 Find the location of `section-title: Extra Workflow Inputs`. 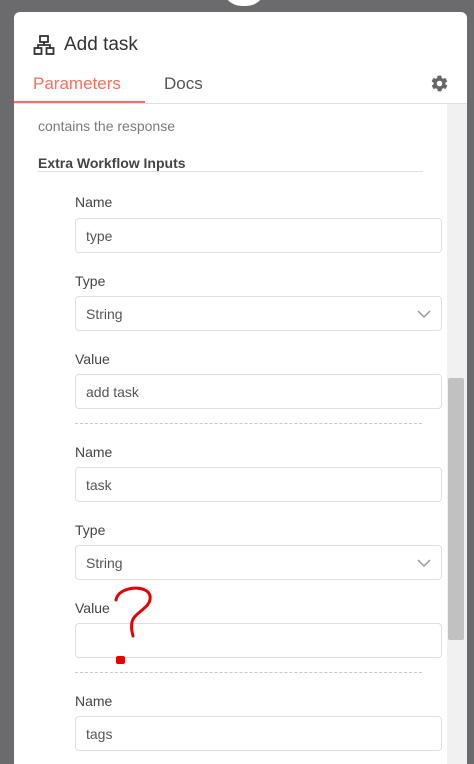

section-title: Extra Workflow Inputs is located at coordinates (112, 163).